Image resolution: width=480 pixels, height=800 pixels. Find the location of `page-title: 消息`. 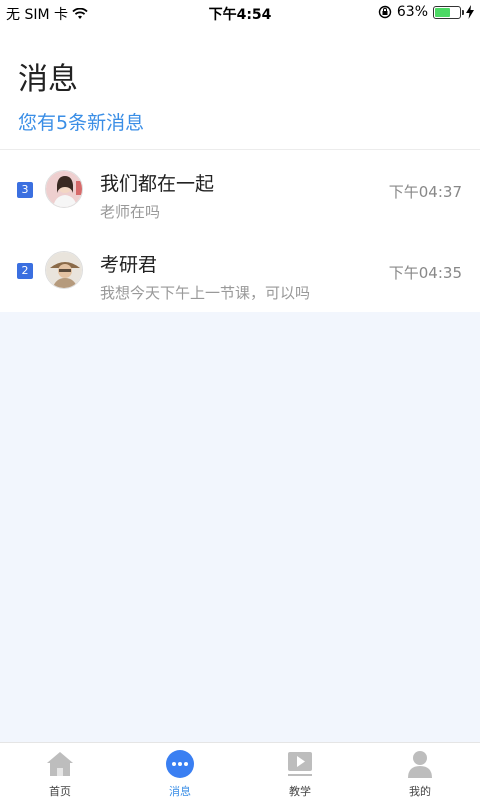

page-title: 消息 is located at coordinates (48, 79).